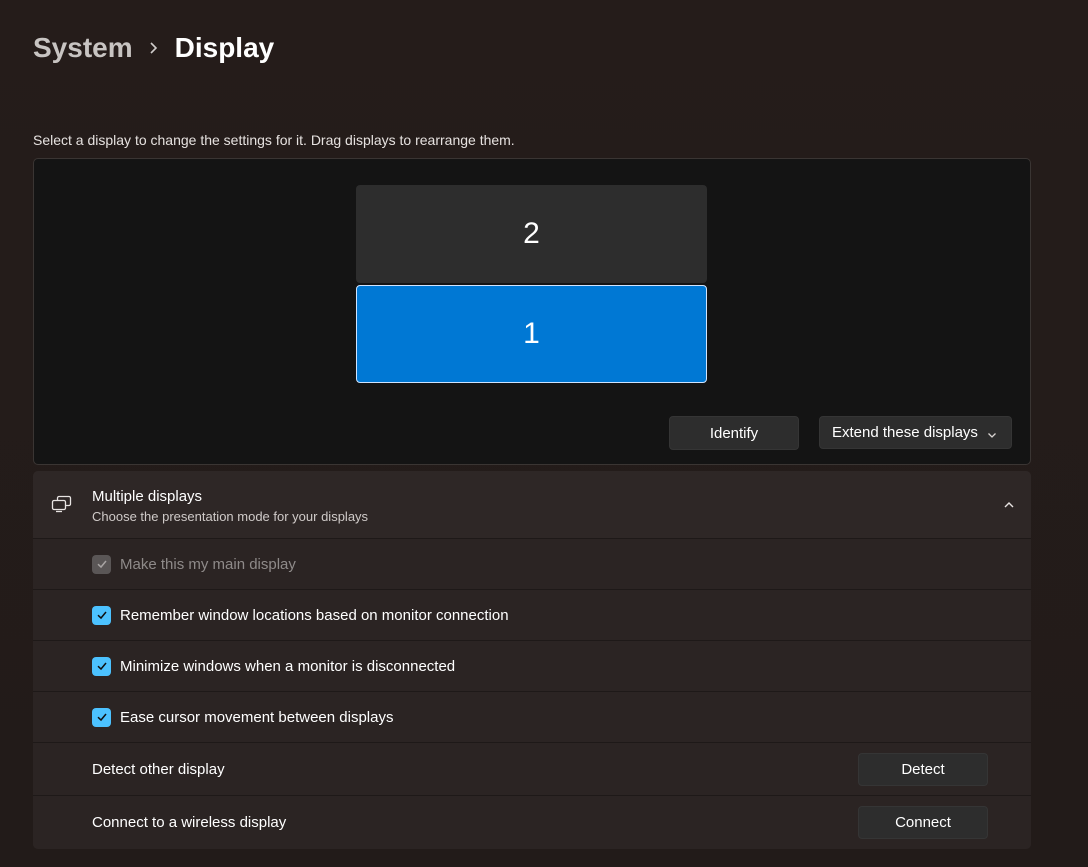  Describe the element at coordinates (189, 822) in the screenshot. I see `wireless-display-label: Connect to a wireless display` at that location.